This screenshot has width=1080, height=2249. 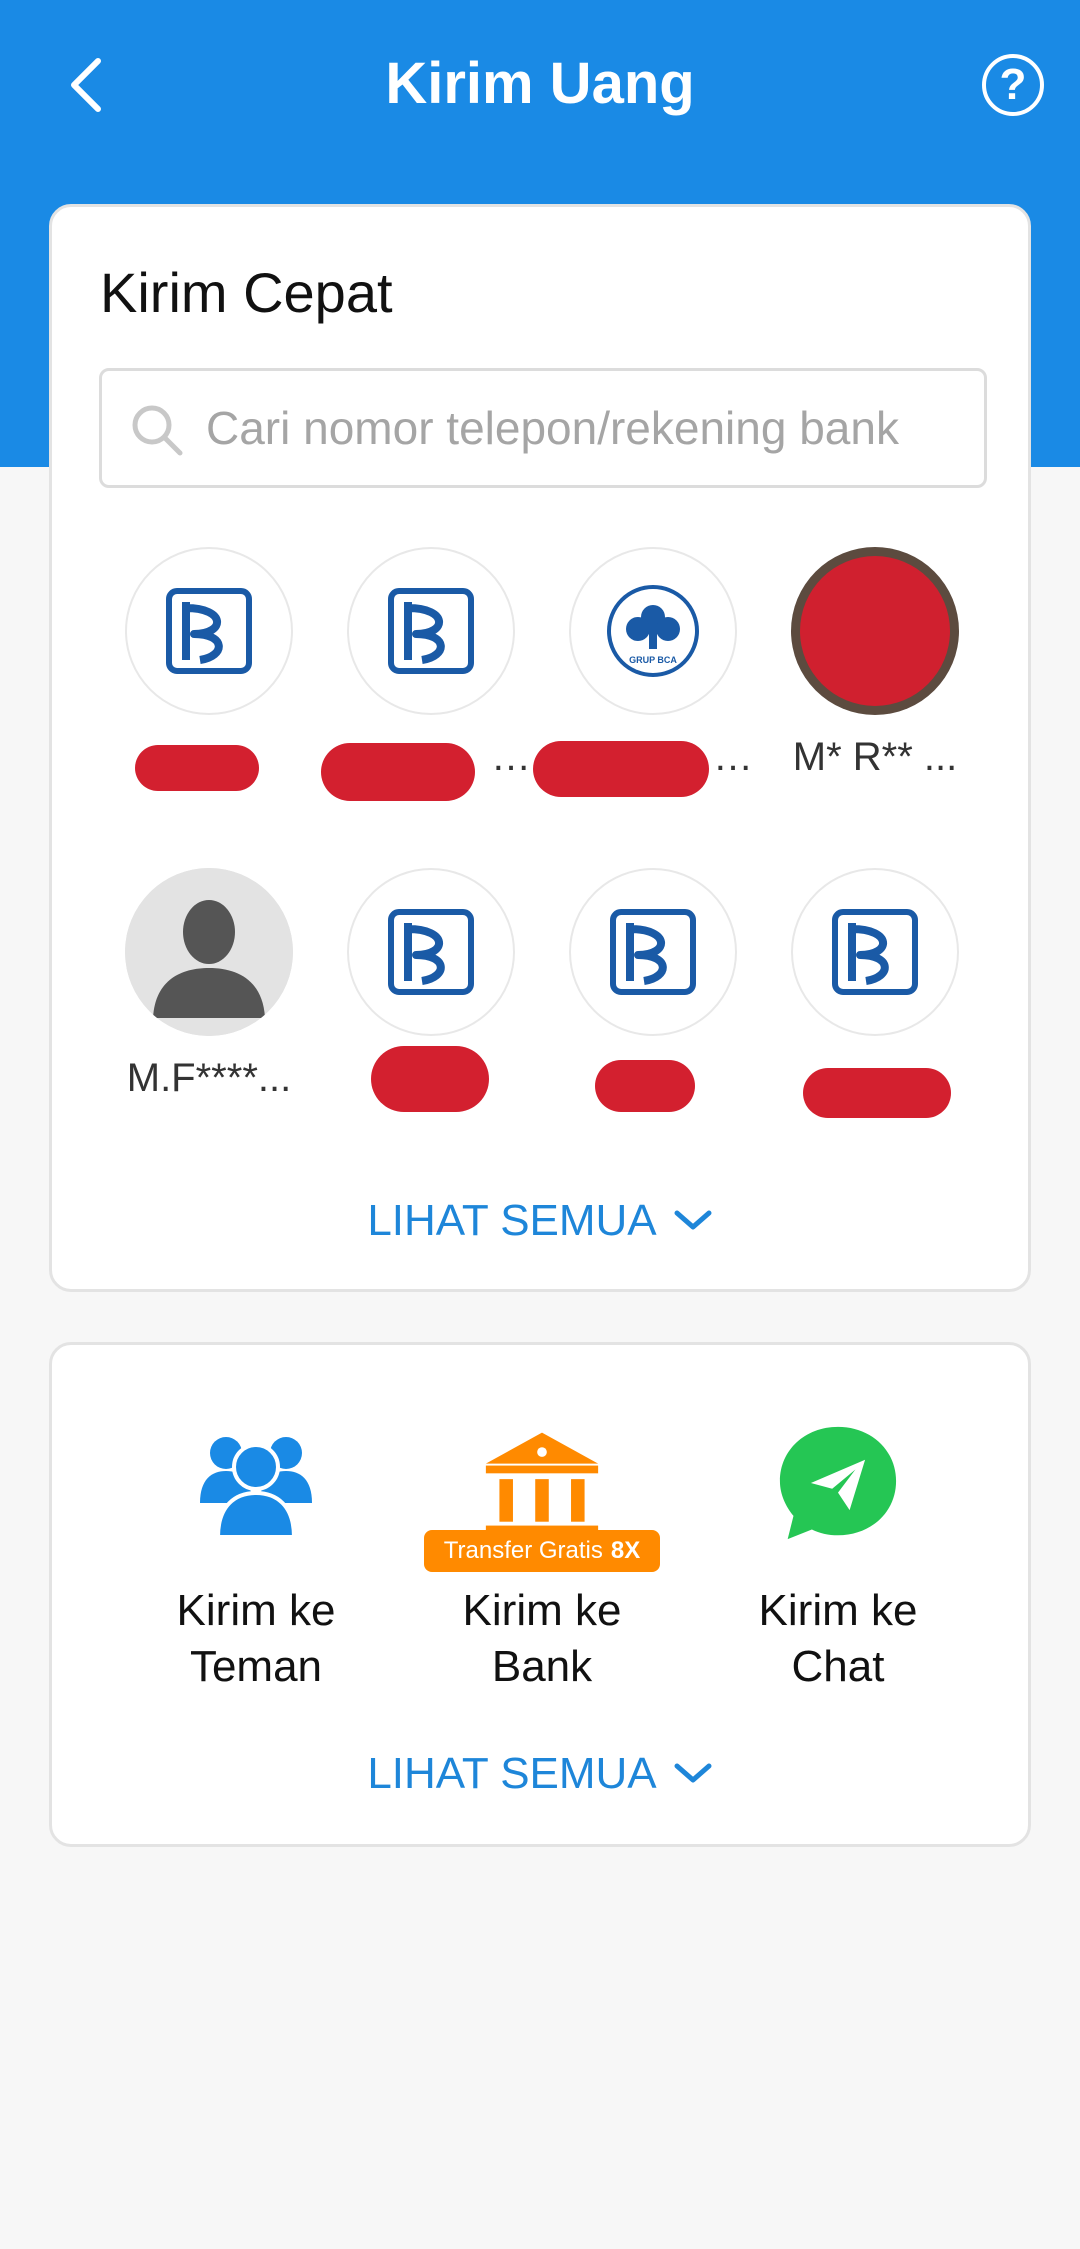 What do you see at coordinates (256, 1563) in the screenshot?
I see `send-to-friend-button: Kirim ke Teman` at bounding box center [256, 1563].